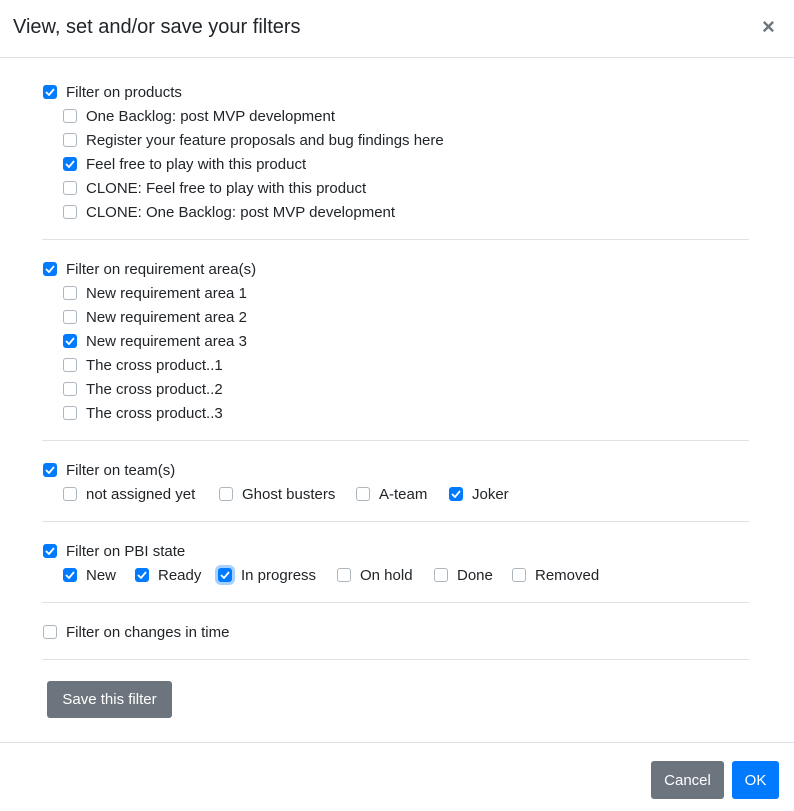 The width and height of the screenshot is (794, 811). What do you see at coordinates (50, 470) in the screenshot?
I see `teams-filter-checkbox` at bounding box center [50, 470].